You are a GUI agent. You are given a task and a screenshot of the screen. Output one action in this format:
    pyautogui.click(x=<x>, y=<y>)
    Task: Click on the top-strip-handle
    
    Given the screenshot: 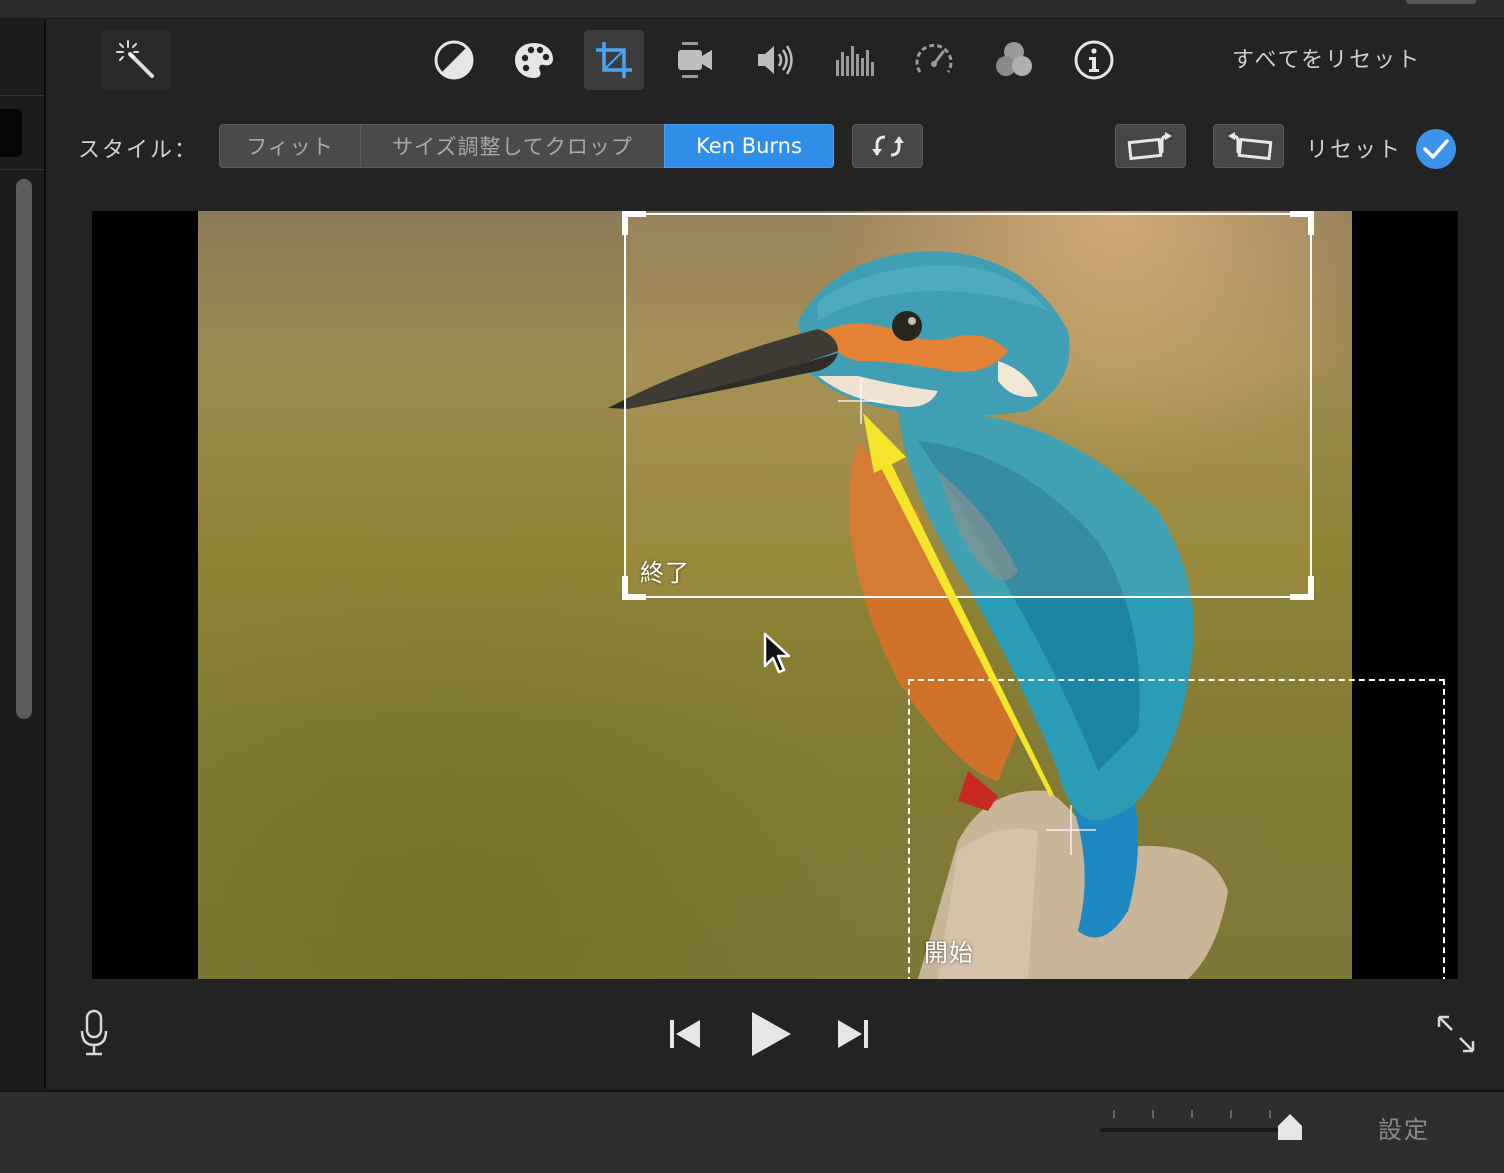 What is the action you would take?
    pyautogui.click(x=1441, y=2)
    